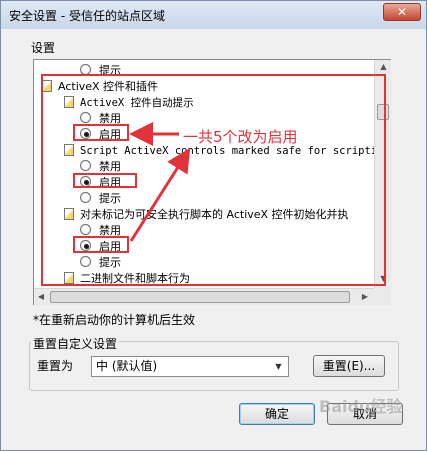  What do you see at coordinates (277, 414) in the screenshot?
I see `ok-button: 确定` at bounding box center [277, 414].